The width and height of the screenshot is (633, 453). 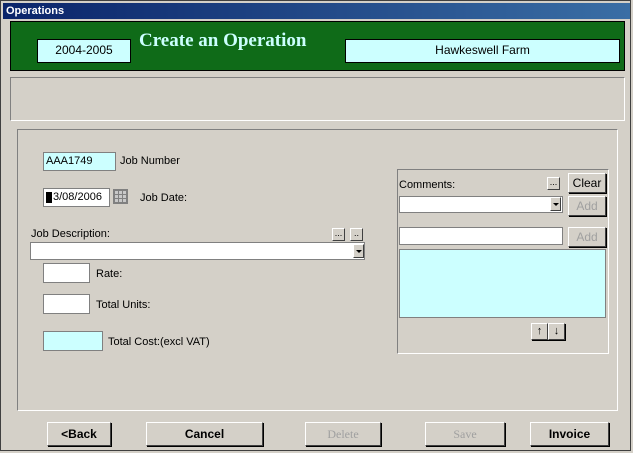 What do you see at coordinates (204, 434) in the screenshot?
I see `cancel-button: Cancel` at bounding box center [204, 434].